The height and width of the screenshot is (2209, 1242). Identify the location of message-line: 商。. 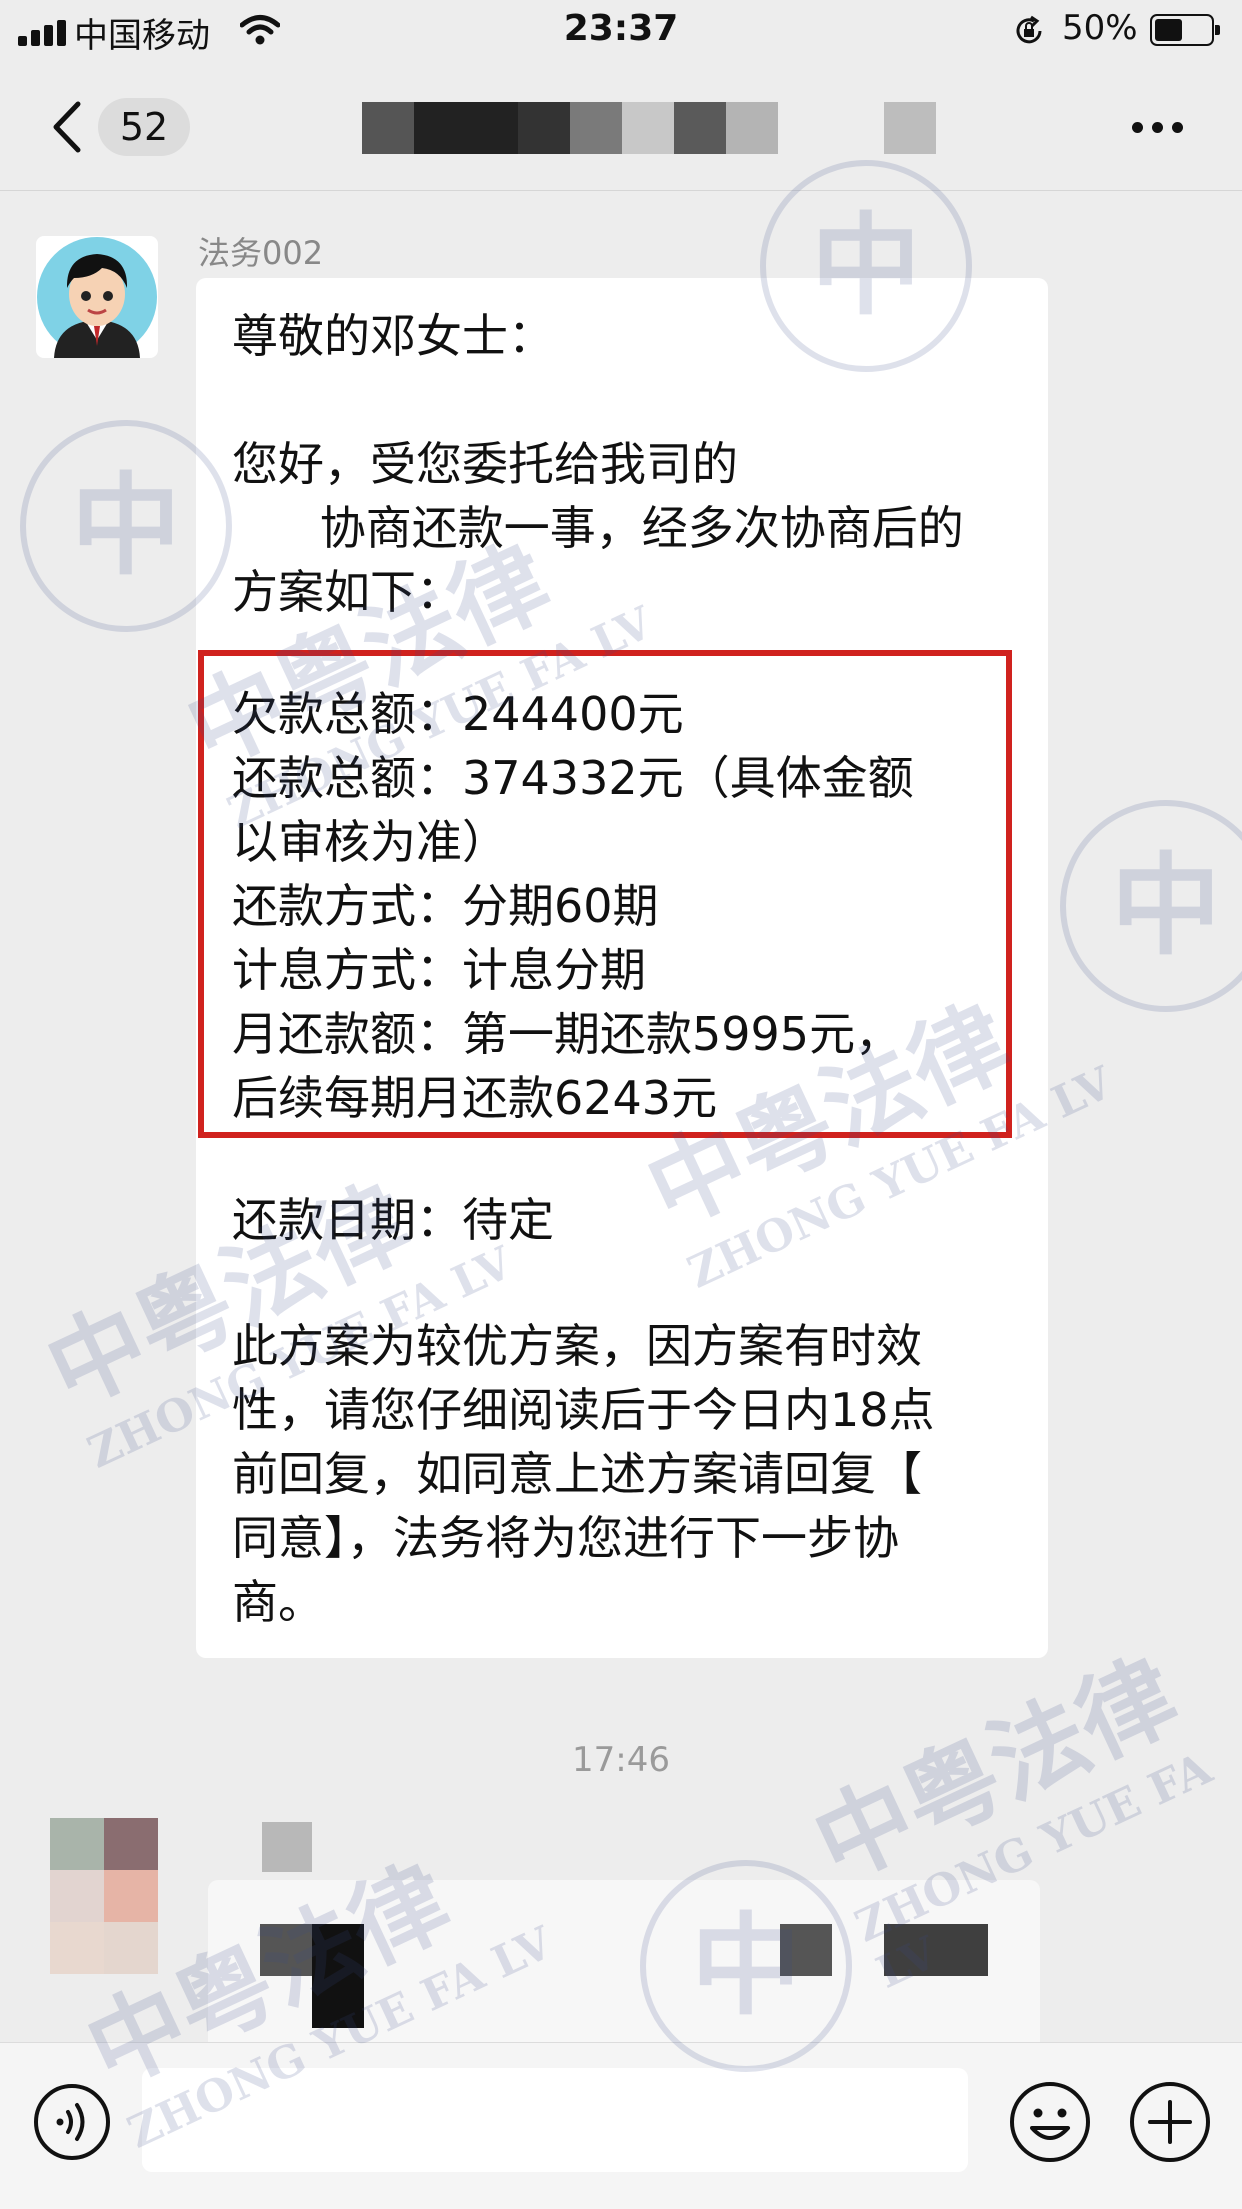
(278, 1602).